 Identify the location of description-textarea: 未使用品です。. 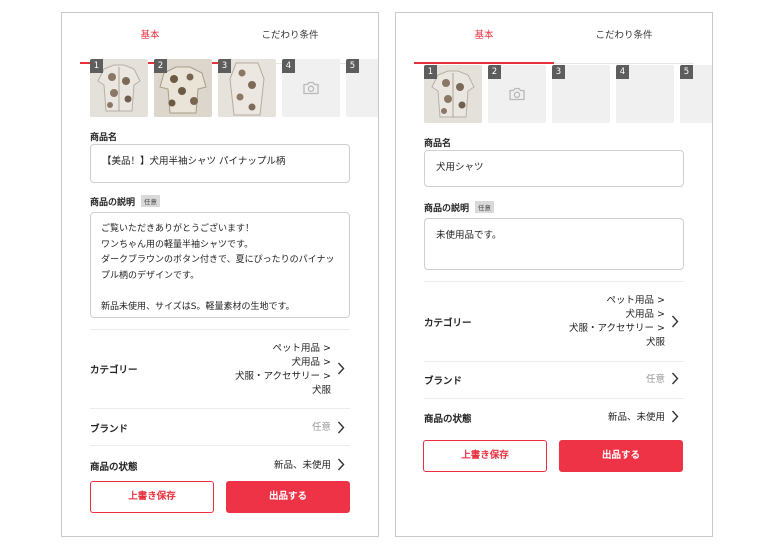
(554, 244).